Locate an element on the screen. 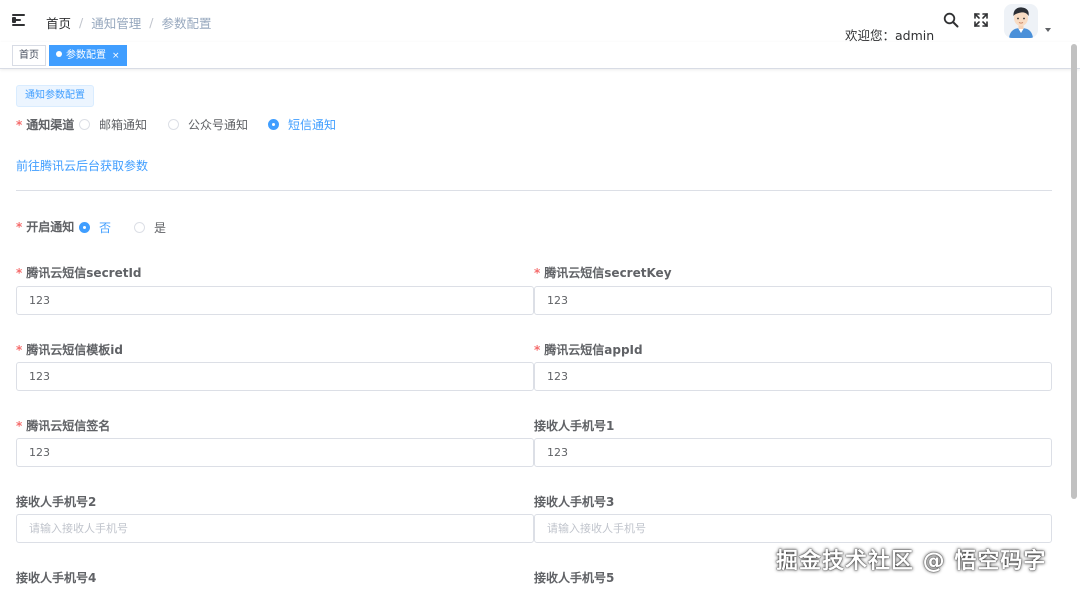 The height and width of the screenshot is (590, 1080). radio-label: 公众号通知 is located at coordinates (218, 125).